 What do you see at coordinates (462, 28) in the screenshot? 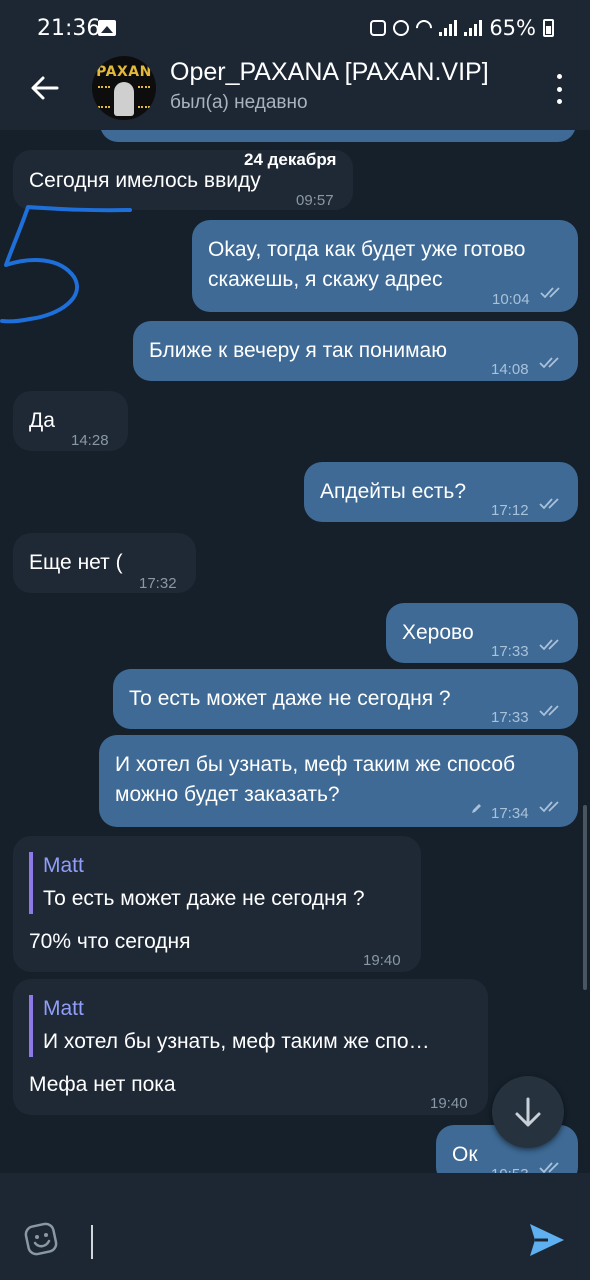
I see `status-icons: 65%` at bounding box center [462, 28].